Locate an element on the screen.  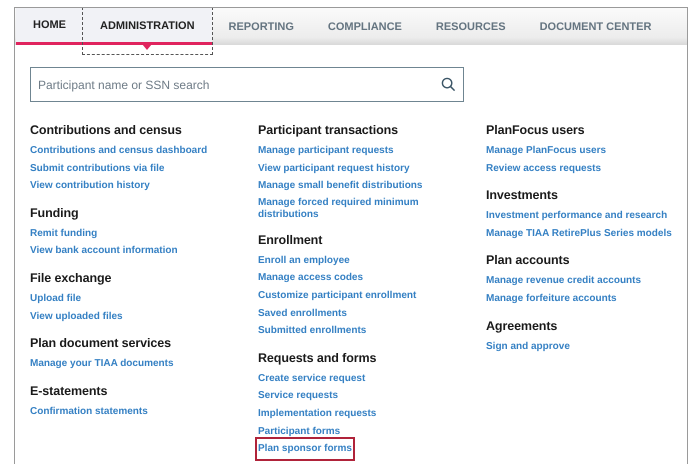
nav-tab: RESOURCES is located at coordinates (470, 26).